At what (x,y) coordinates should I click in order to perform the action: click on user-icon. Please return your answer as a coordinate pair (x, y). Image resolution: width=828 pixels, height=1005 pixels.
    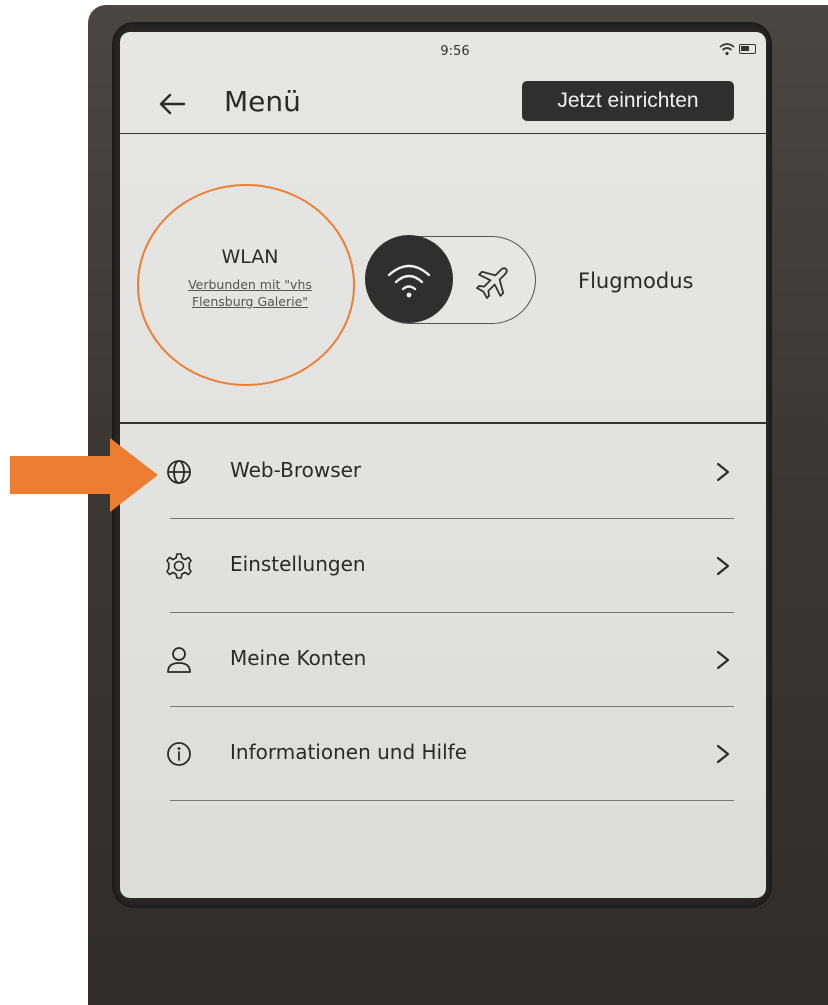
    Looking at the image, I should click on (179, 660).